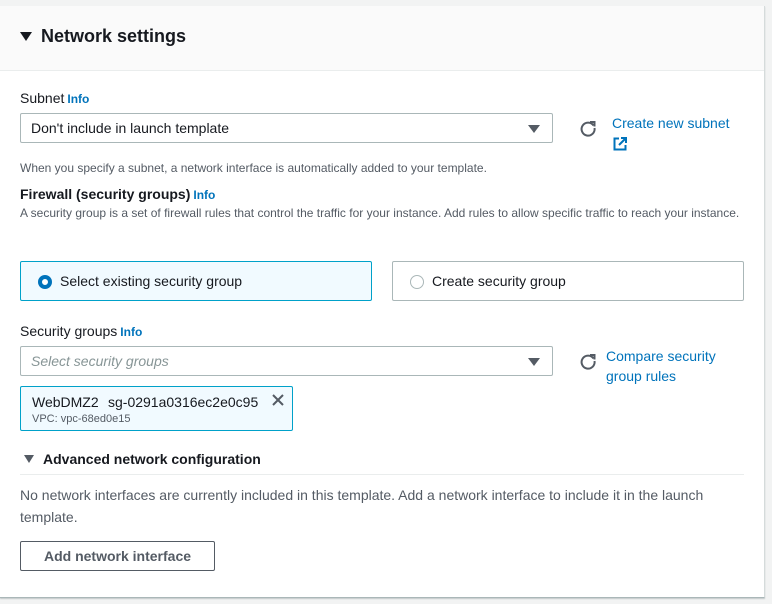 This screenshot has width=772, height=604. I want to click on option-label: Select existing security group, so click(151, 281).